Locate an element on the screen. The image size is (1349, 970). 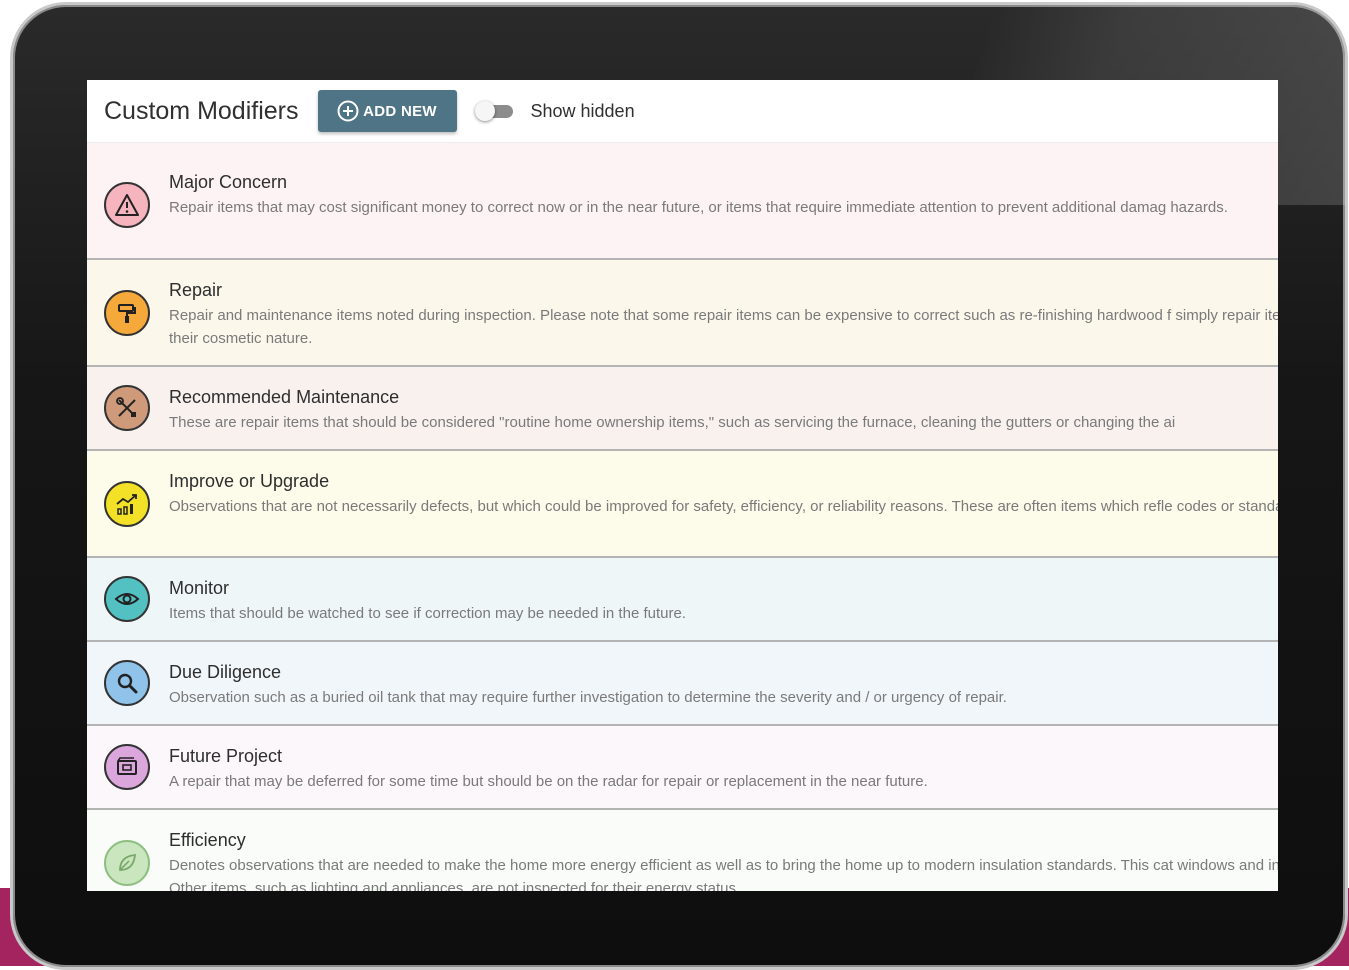
paint-roller-icon is located at coordinates (127, 313).